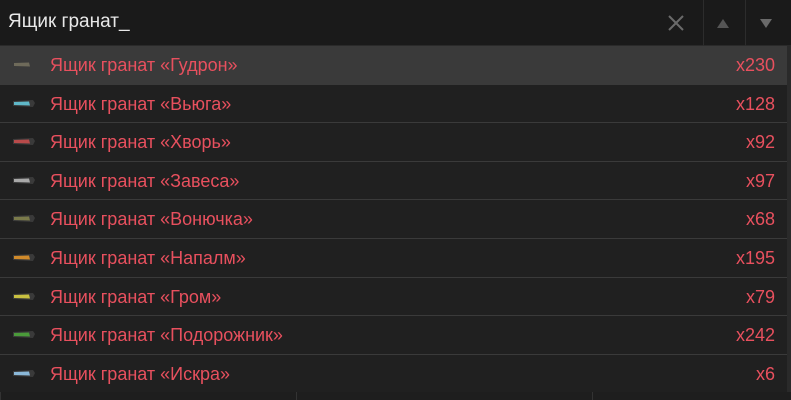  I want to click on result-name: Ящик гранат «Завеса», so click(145, 180).